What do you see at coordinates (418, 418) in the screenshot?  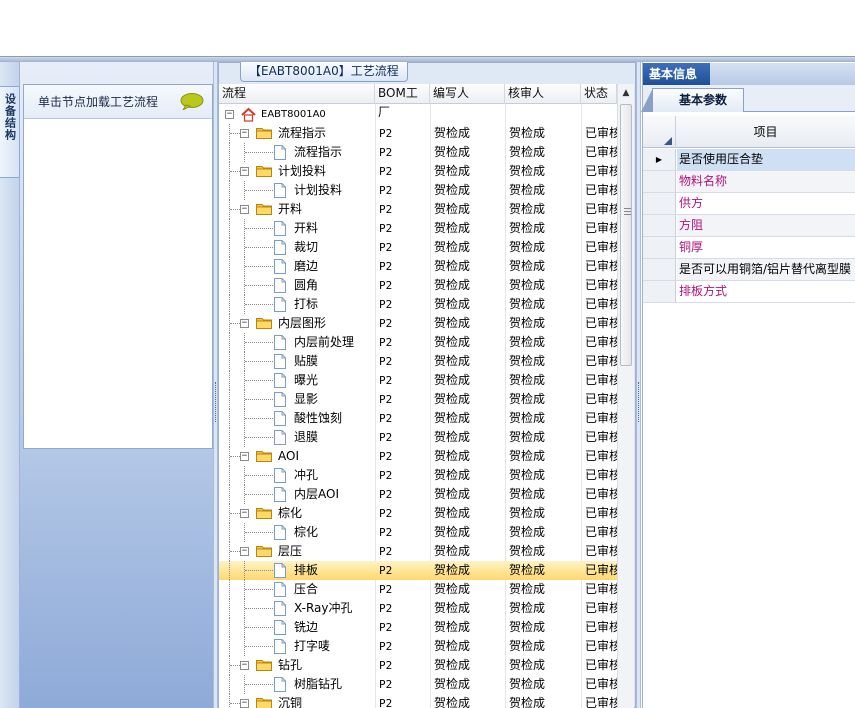 I see `tree-row: 酸性蚀刻 P2 贺检成 贺检成 已审核` at bounding box center [418, 418].